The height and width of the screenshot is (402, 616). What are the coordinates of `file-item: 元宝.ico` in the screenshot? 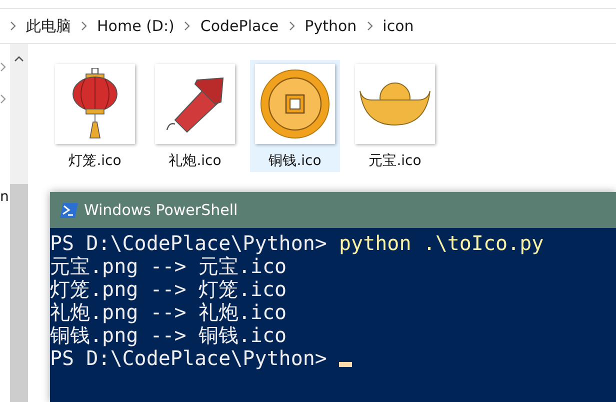 It's located at (395, 116).